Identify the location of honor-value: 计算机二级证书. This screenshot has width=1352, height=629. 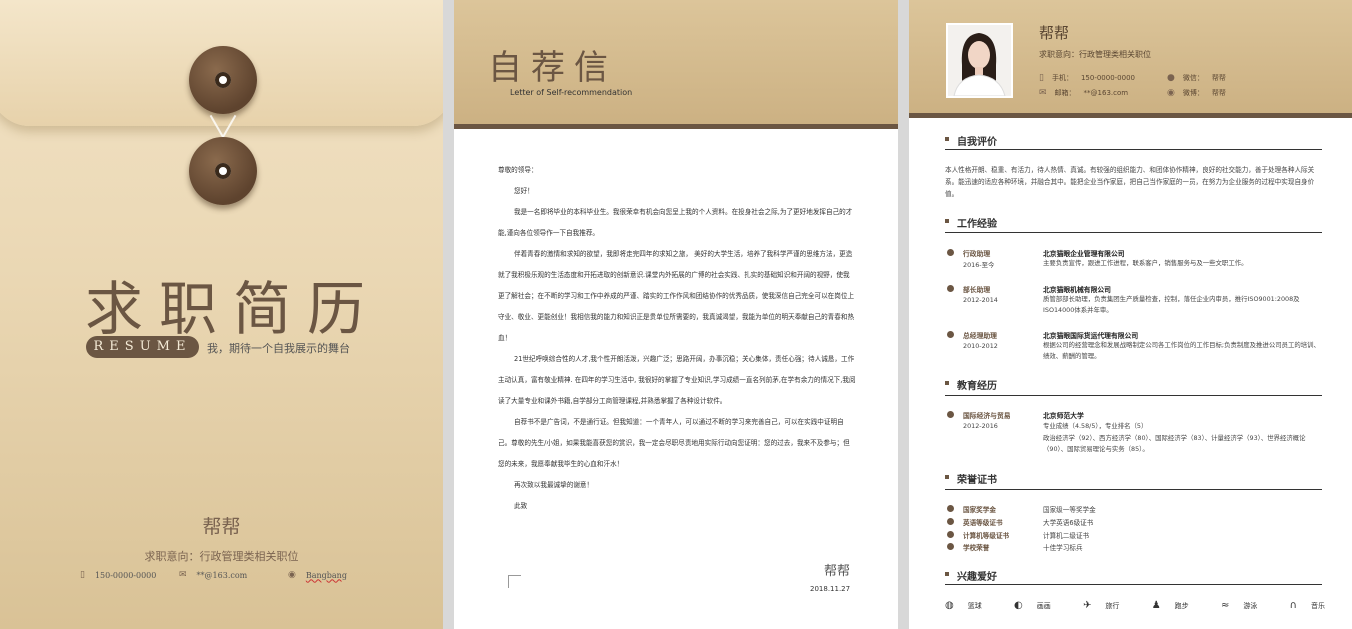
(1066, 536).